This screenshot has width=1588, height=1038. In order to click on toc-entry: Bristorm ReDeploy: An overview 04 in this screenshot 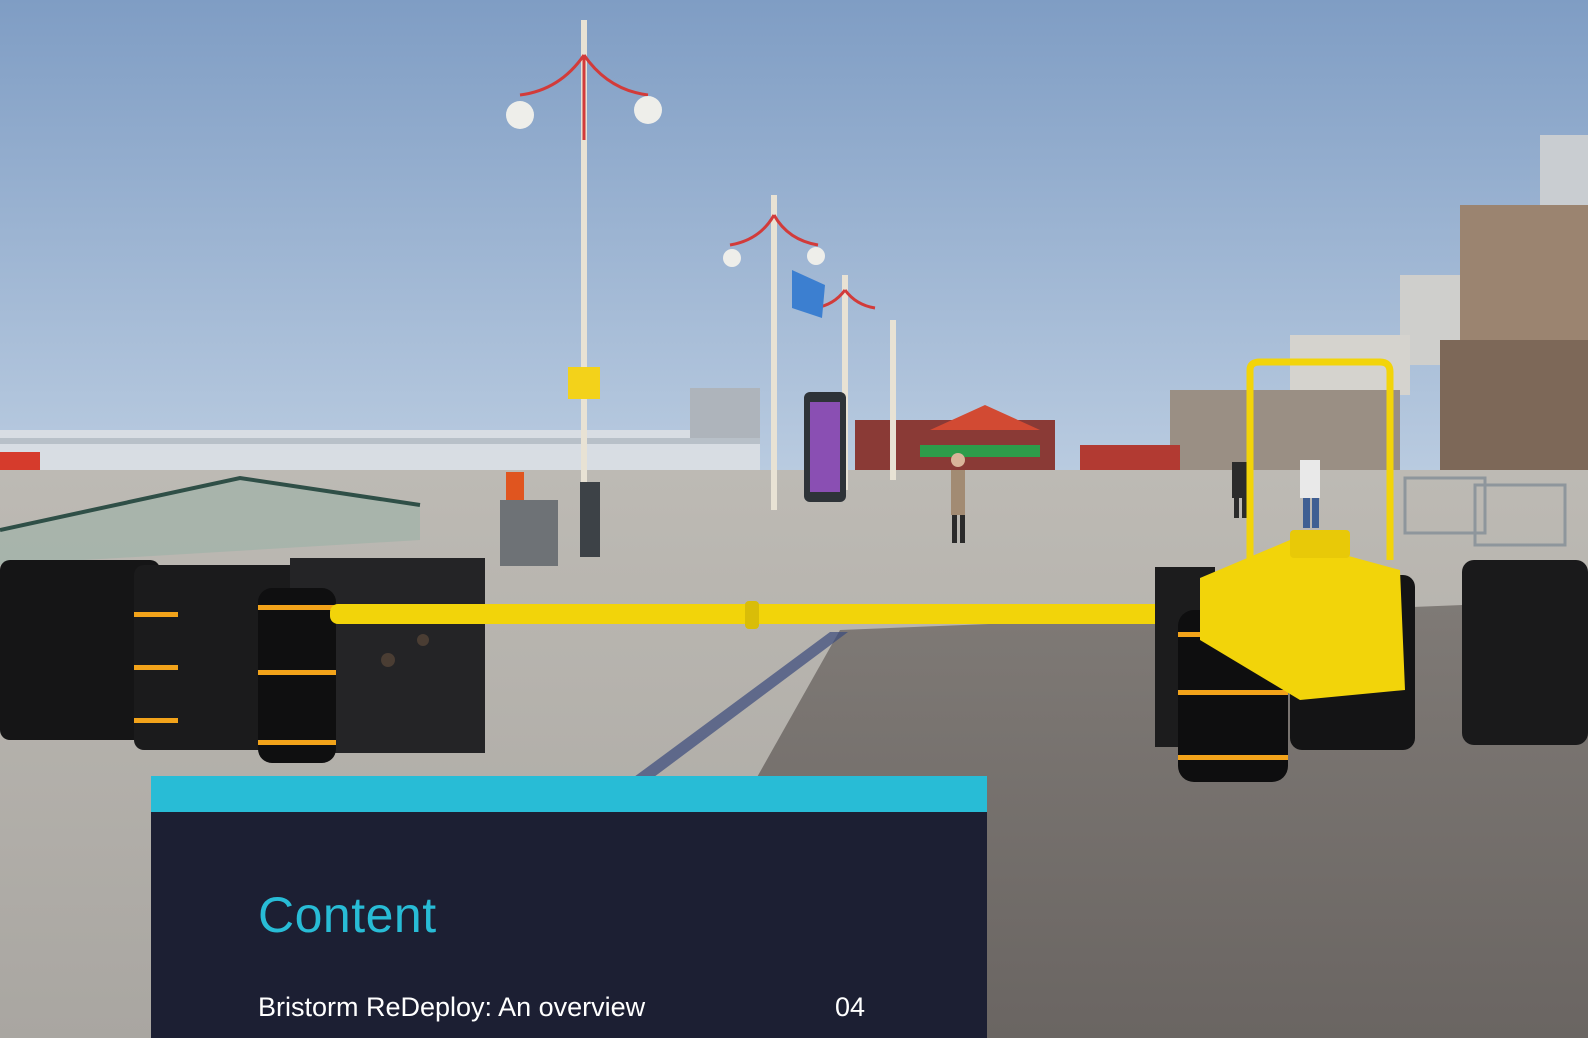, I will do `click(568, 1007)`.